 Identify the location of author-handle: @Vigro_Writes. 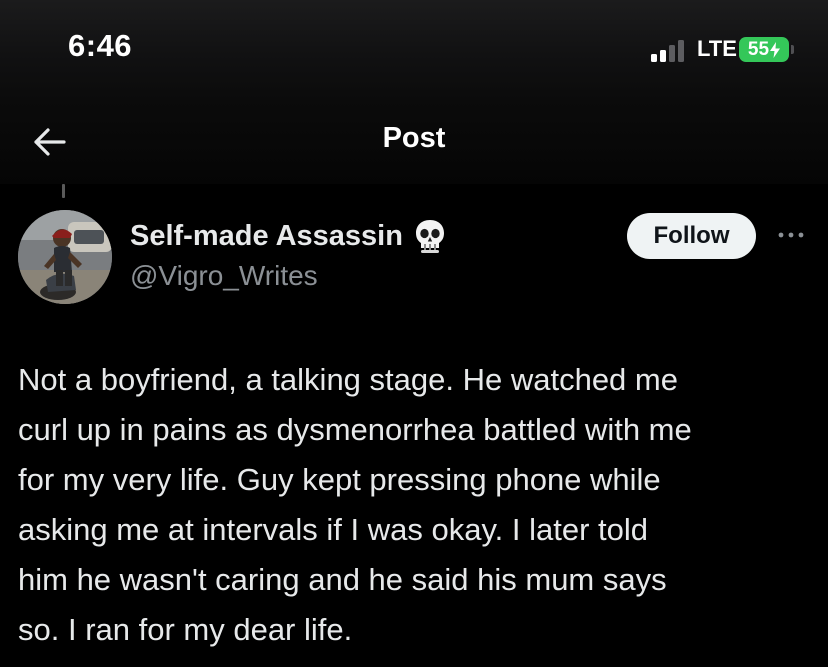
(224, 276).